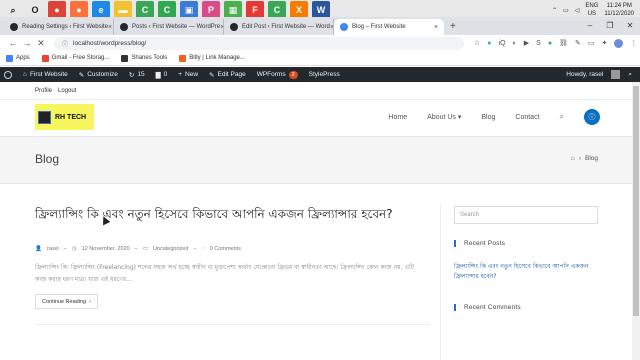  Describe the element at coordinates (573, 158) in the screenshot. I see `breadcrumb-home-icon: ⌂` at that location.